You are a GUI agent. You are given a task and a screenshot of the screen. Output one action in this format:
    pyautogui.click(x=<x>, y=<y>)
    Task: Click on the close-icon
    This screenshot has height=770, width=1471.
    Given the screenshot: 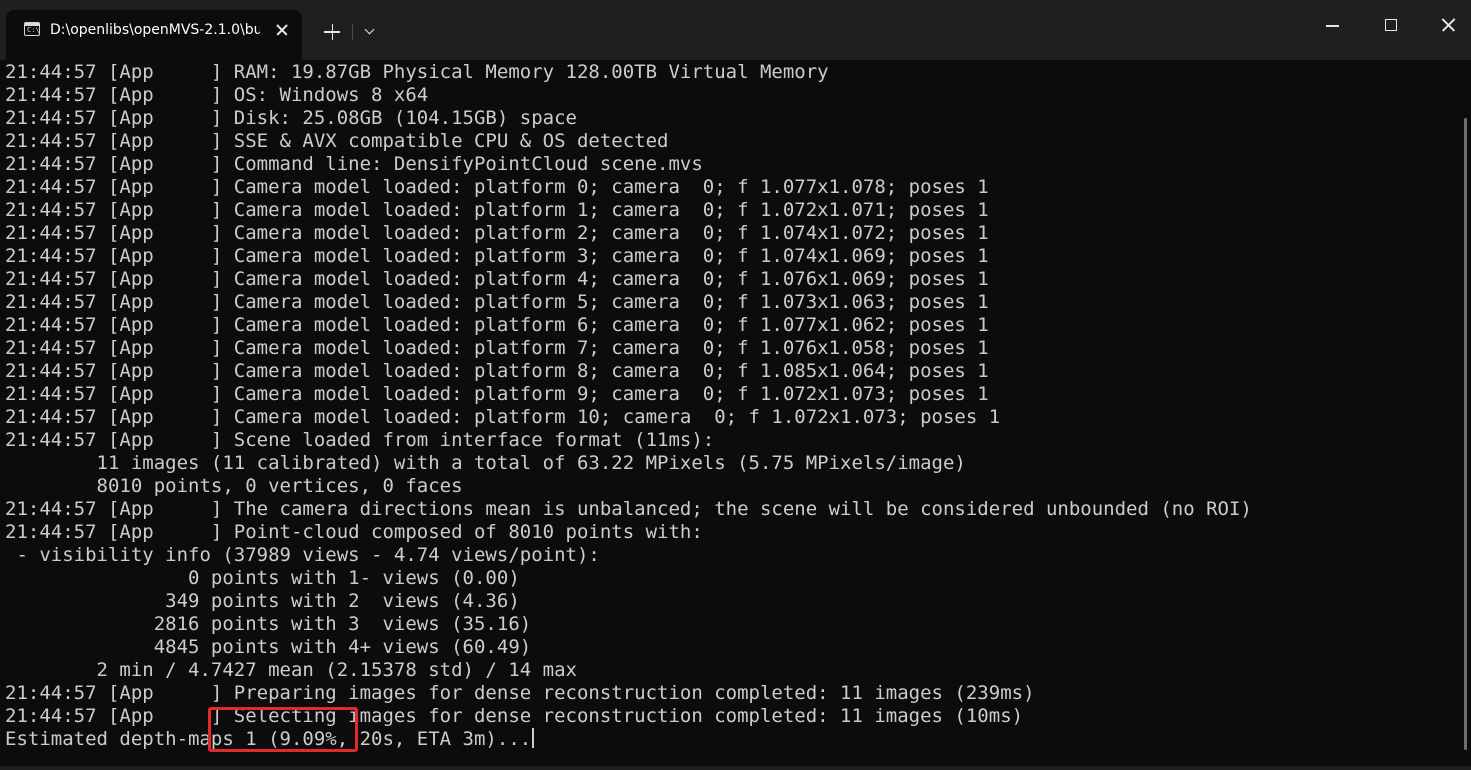 What is the action you would take?
    pyautogui.click(x=1448, y=26)
    